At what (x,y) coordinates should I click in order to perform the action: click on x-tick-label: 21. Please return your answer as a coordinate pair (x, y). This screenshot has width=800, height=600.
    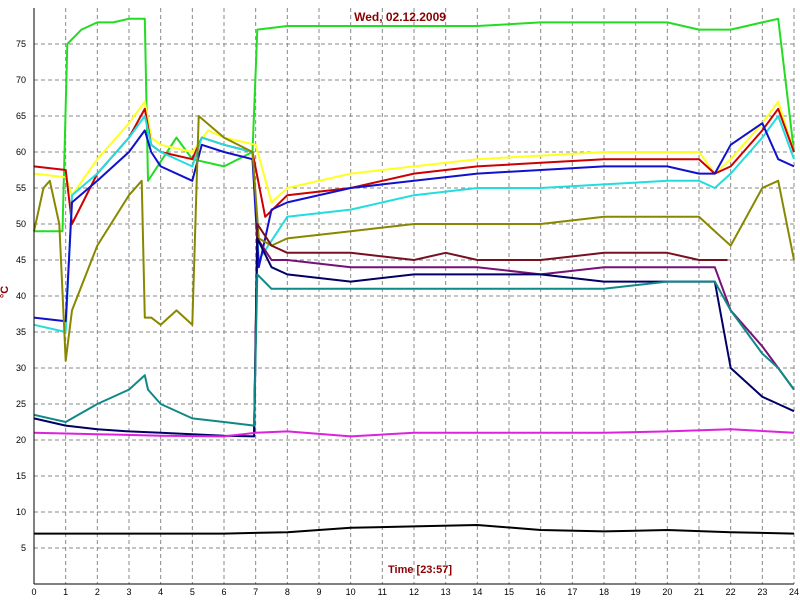
    Looking at the image, I should click on (699, 592).